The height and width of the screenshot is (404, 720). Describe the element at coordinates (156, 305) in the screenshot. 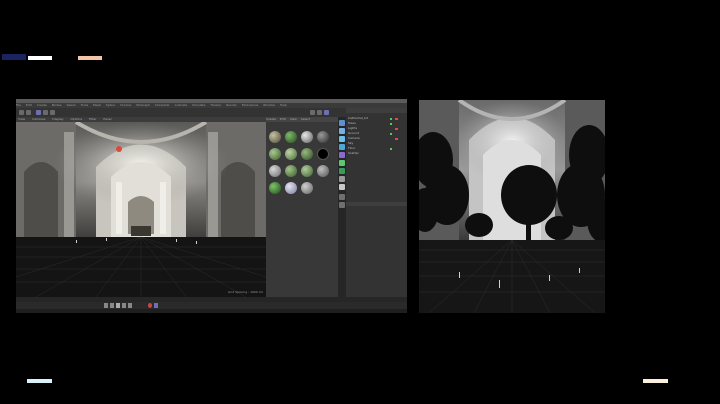

I see `keyframe-icon` at that location.